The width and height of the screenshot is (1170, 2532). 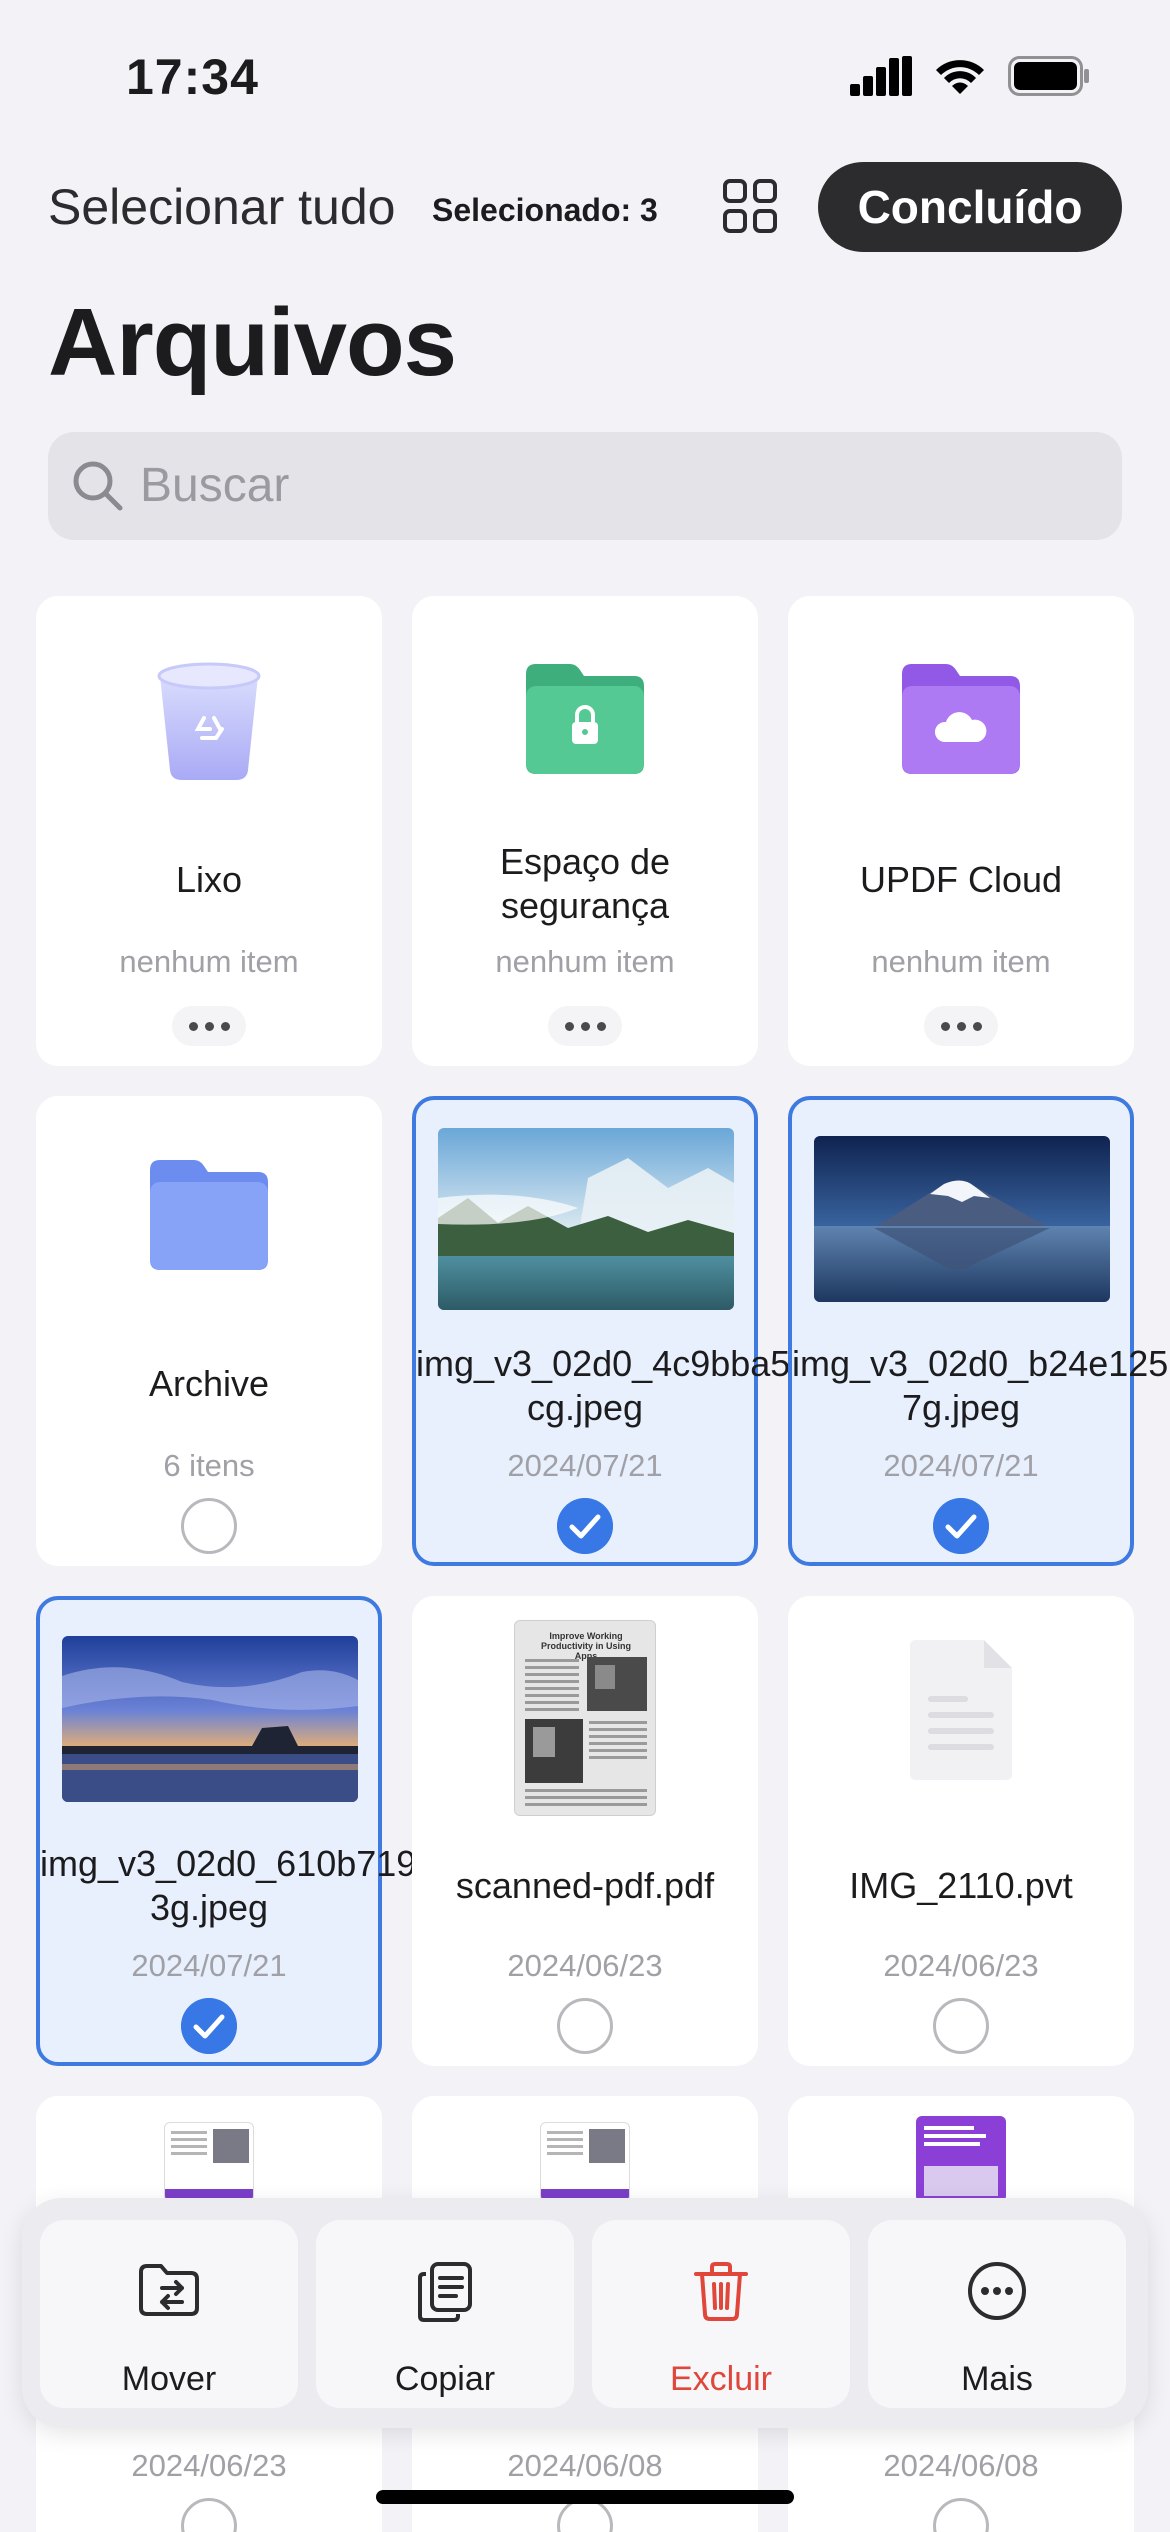 What do you see at coordinates (585, 883) in the screenshot?
I see `file-name: Espaço de segurança` at bounding box center [585, 883].